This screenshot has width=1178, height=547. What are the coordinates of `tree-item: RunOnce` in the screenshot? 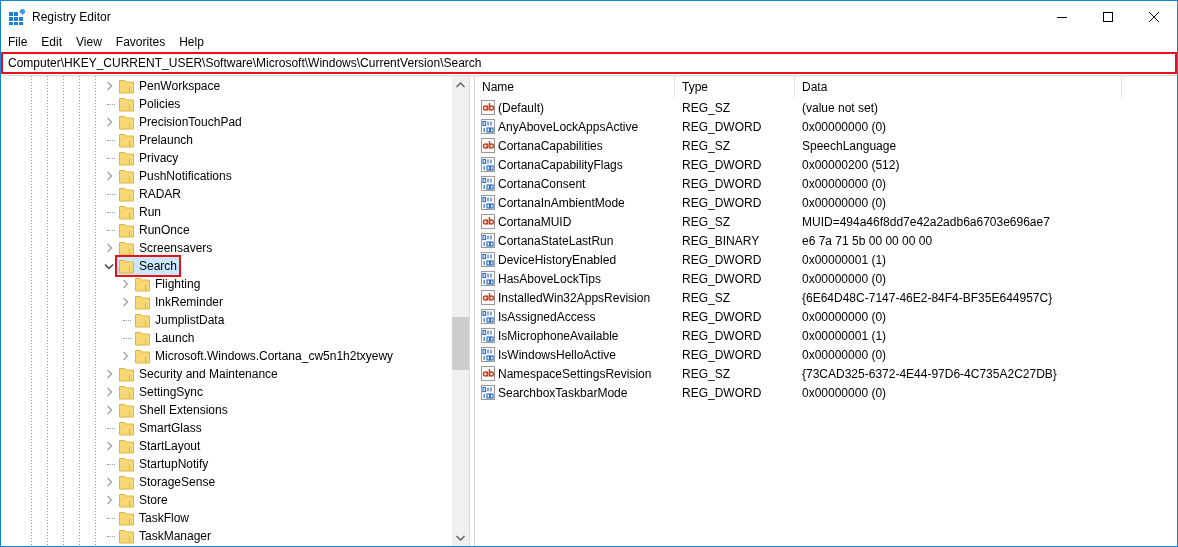 It's located at (154, 230).